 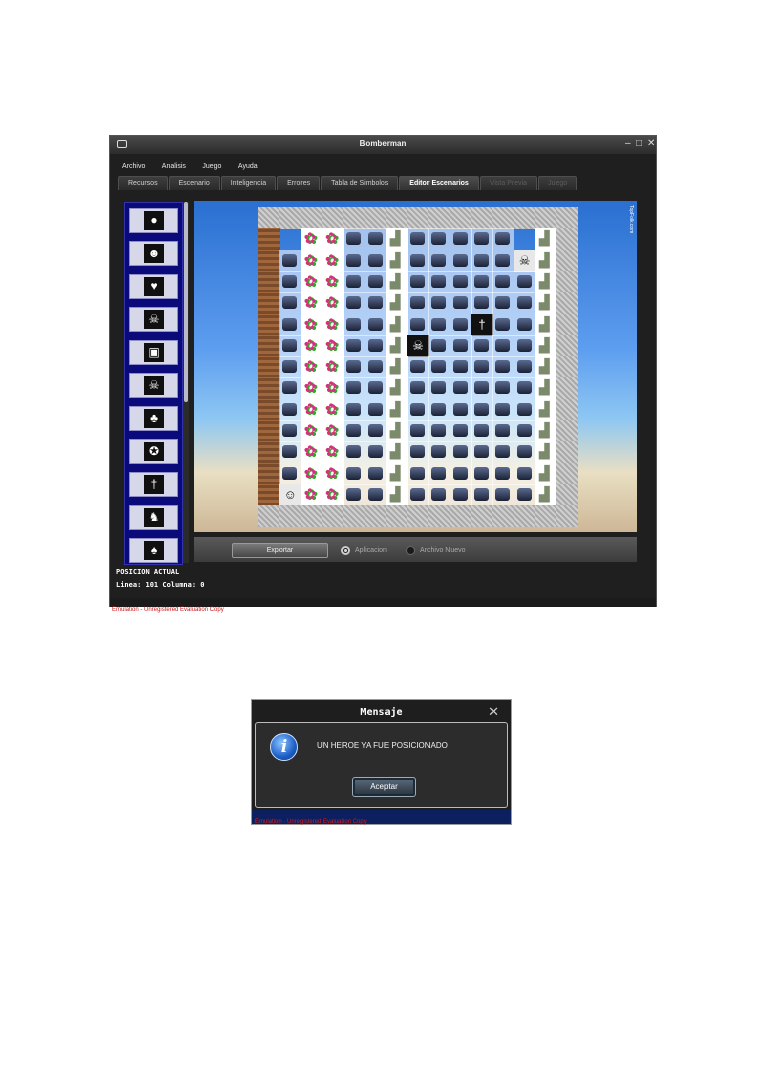 What do you see at coordinates (153, 517) in the screenshot?
I see `palette-button: ♞` at bounding box center [153, 517].